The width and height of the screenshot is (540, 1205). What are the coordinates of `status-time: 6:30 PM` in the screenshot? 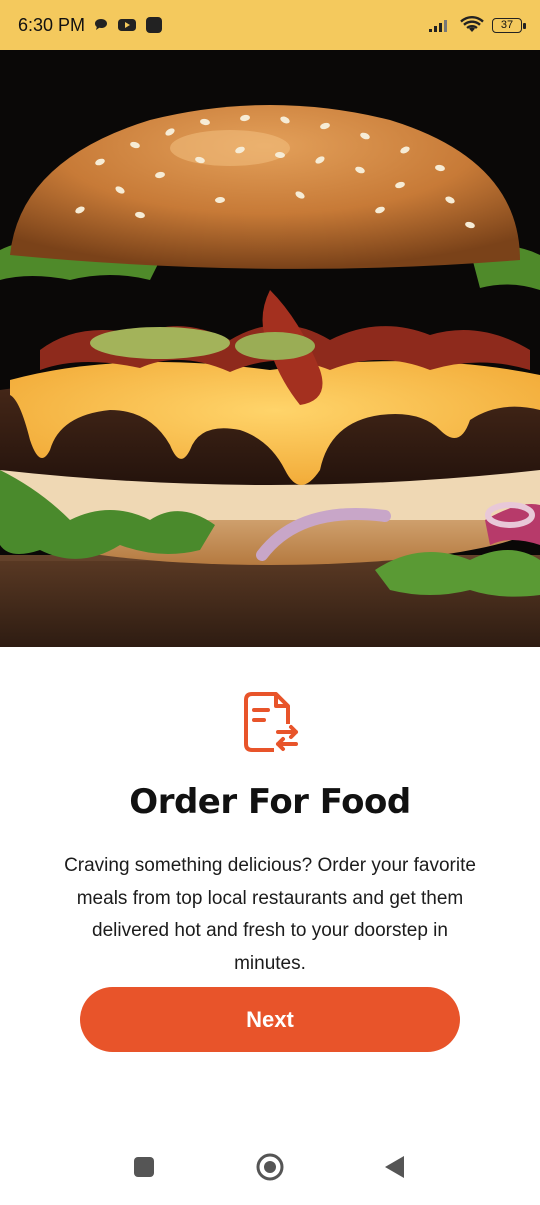 It's located at (52, 24).